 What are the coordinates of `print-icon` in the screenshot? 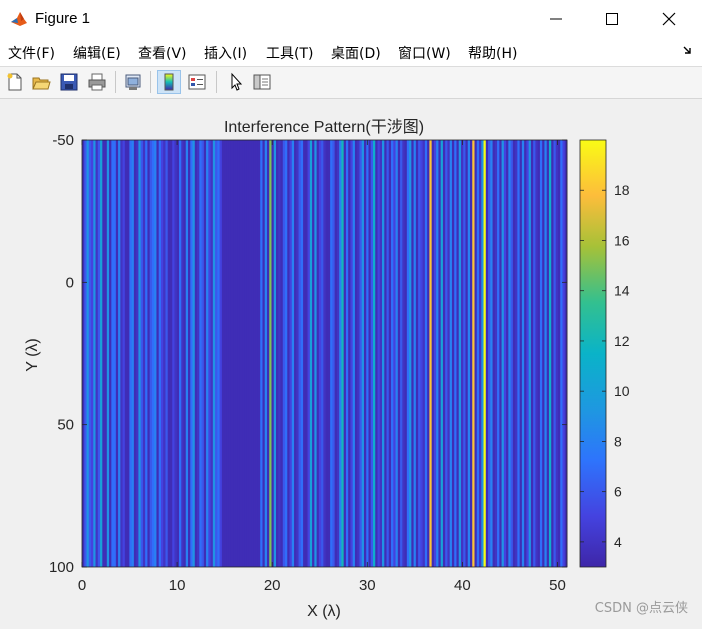 It's located at (97, 82).